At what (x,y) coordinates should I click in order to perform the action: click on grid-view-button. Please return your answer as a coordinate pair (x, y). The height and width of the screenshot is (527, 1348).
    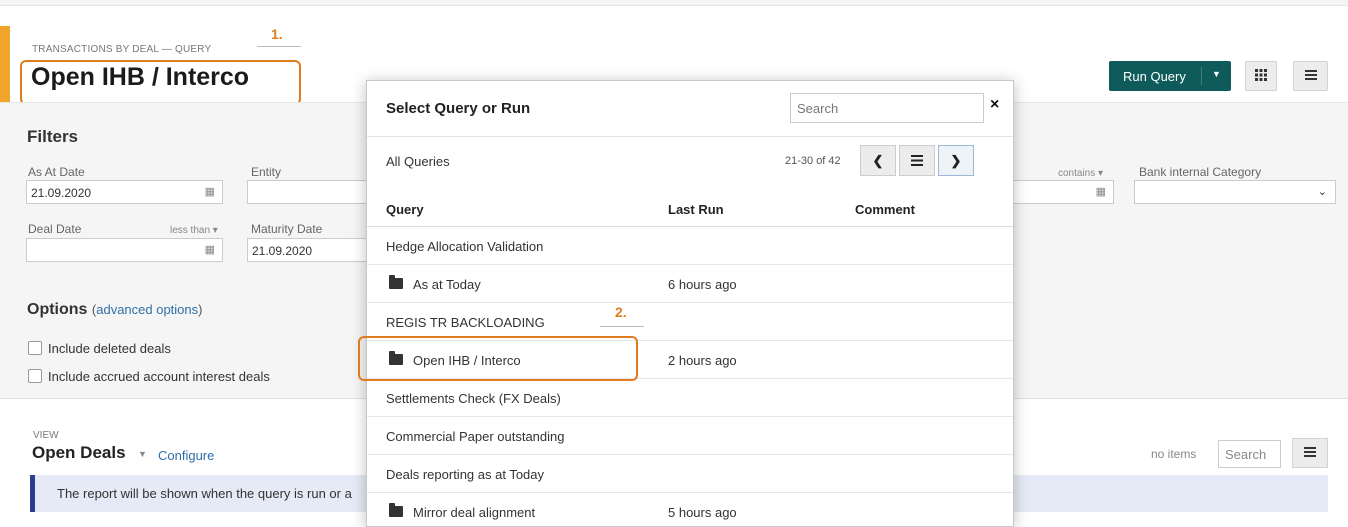
    Looking at the image, I should click on (1261, 76).